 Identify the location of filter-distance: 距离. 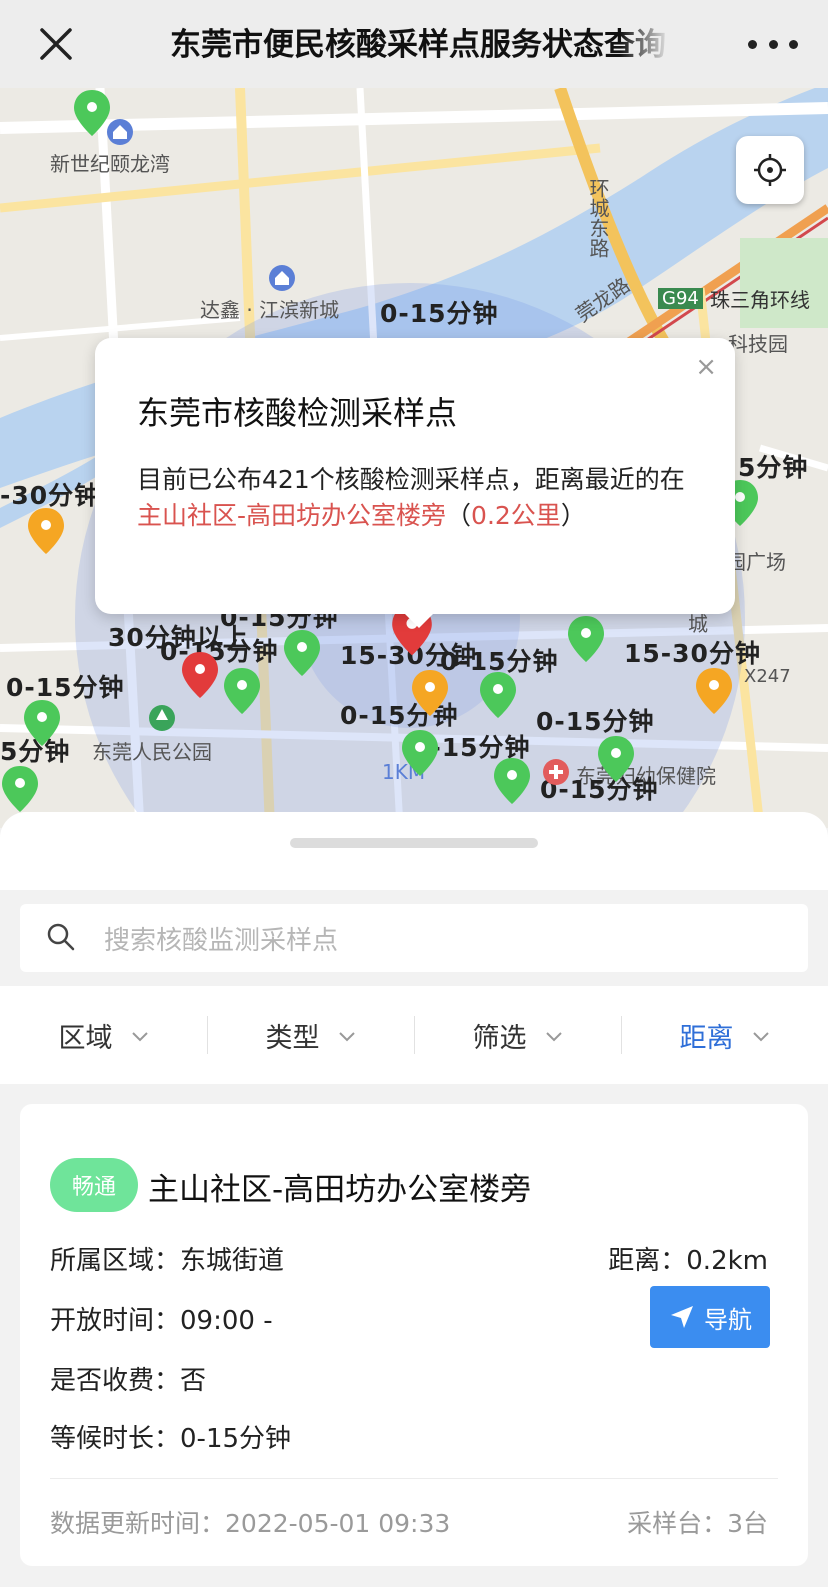
(724, 1035).